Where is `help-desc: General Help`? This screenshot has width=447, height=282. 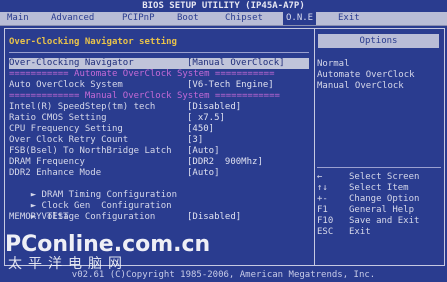
help-desc: General Help is located at coordinates (382, 210).